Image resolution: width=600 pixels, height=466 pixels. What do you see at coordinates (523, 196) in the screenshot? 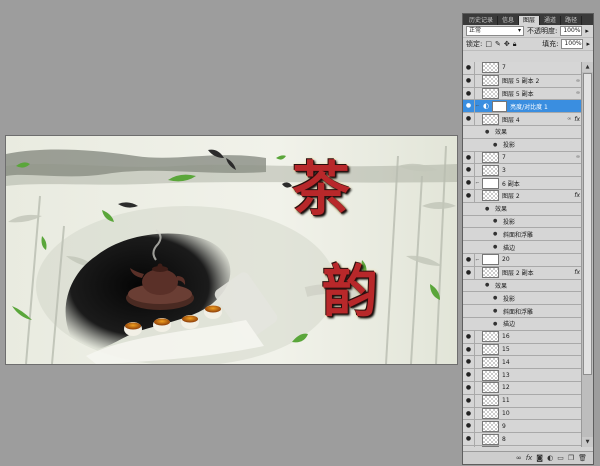
I see `layer-row: ● 图层 2 fx` at bounding box center [523, 196].